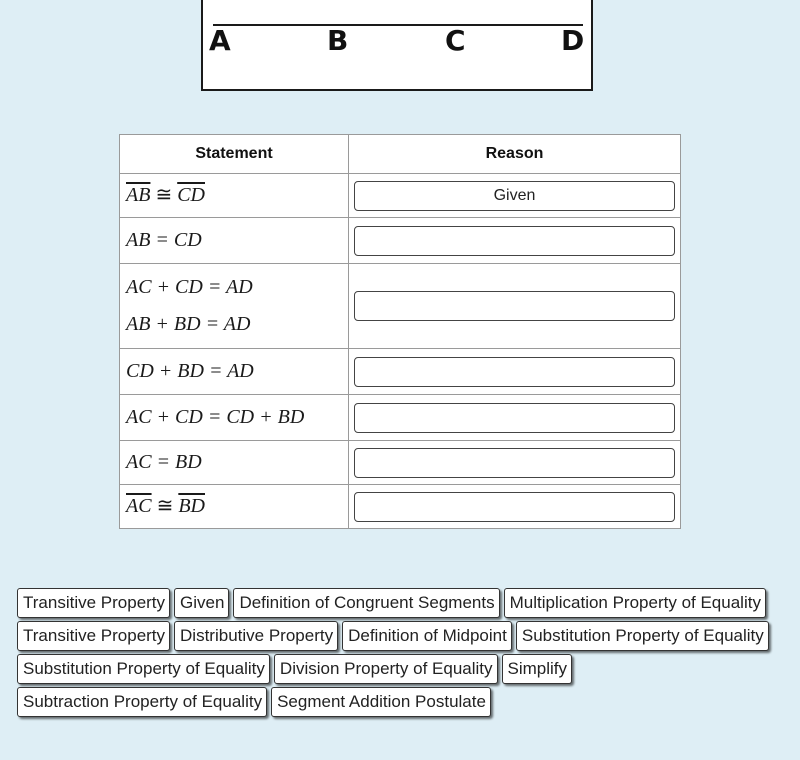  I want to click on proof-row: AC = BD, so click(400, 462).